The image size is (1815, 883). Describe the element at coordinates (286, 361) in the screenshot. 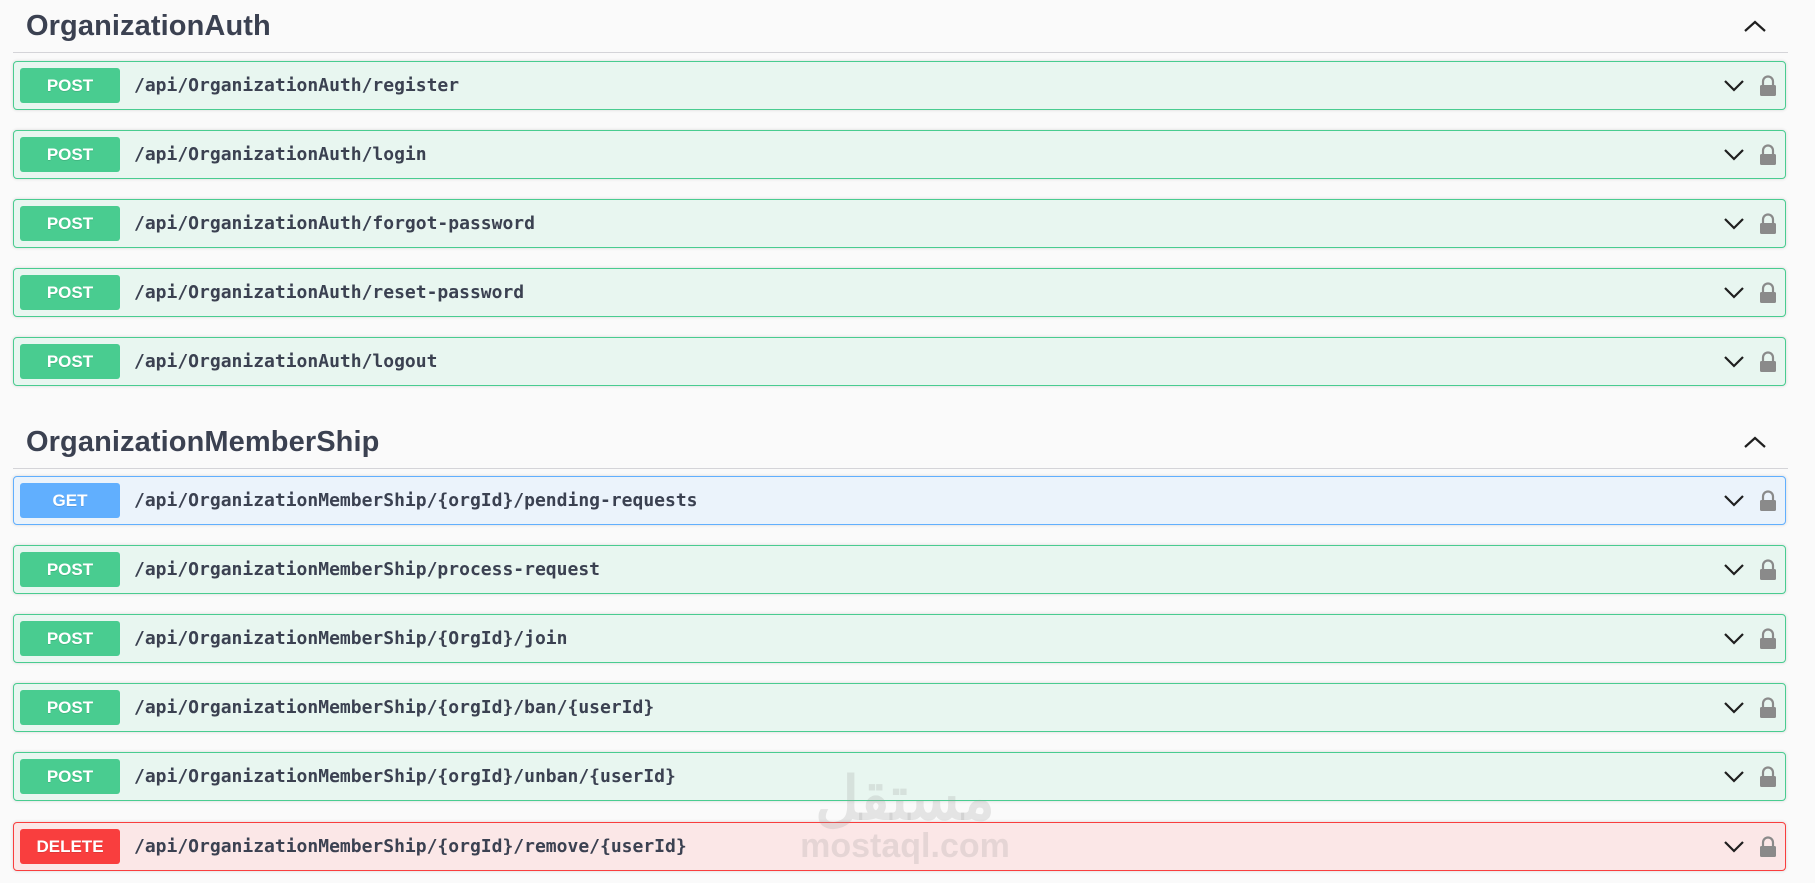

I see `operation-path: /api/OrganizationAuth/logout` at that location.